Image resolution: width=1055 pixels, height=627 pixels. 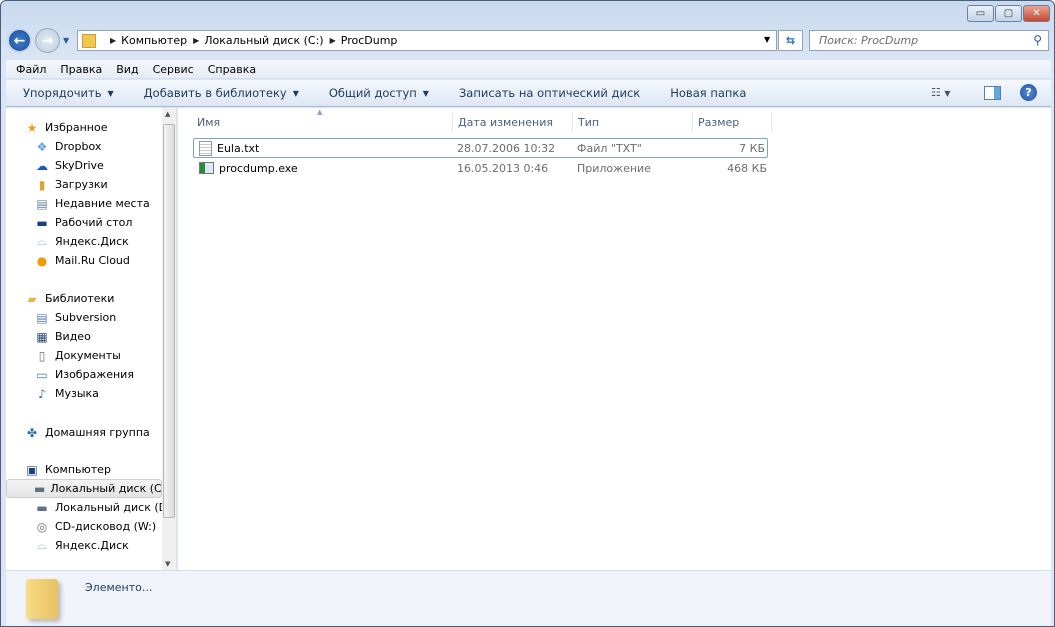 What do you see at coordinates (42, 165) in the screenshot?
I see `cloud-icon: ☁` at bounding box center [42, 165].